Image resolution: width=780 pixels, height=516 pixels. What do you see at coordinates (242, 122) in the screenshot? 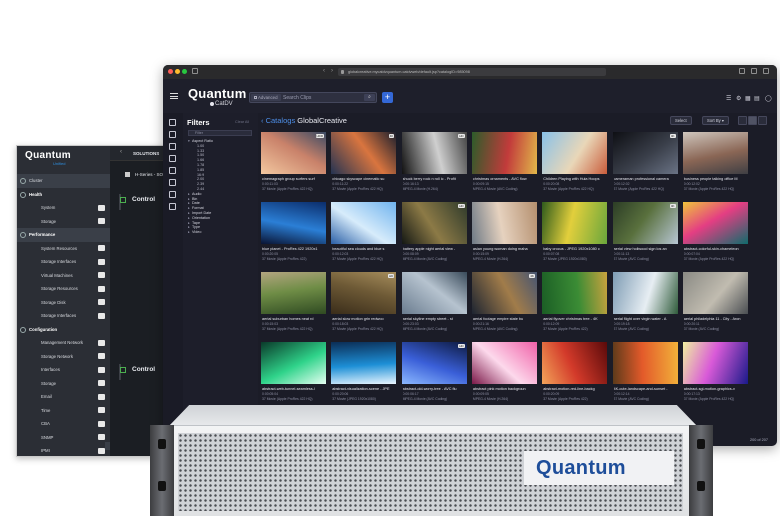
I see `clear-all-link: Clear All` at bounding box center [242, 122].